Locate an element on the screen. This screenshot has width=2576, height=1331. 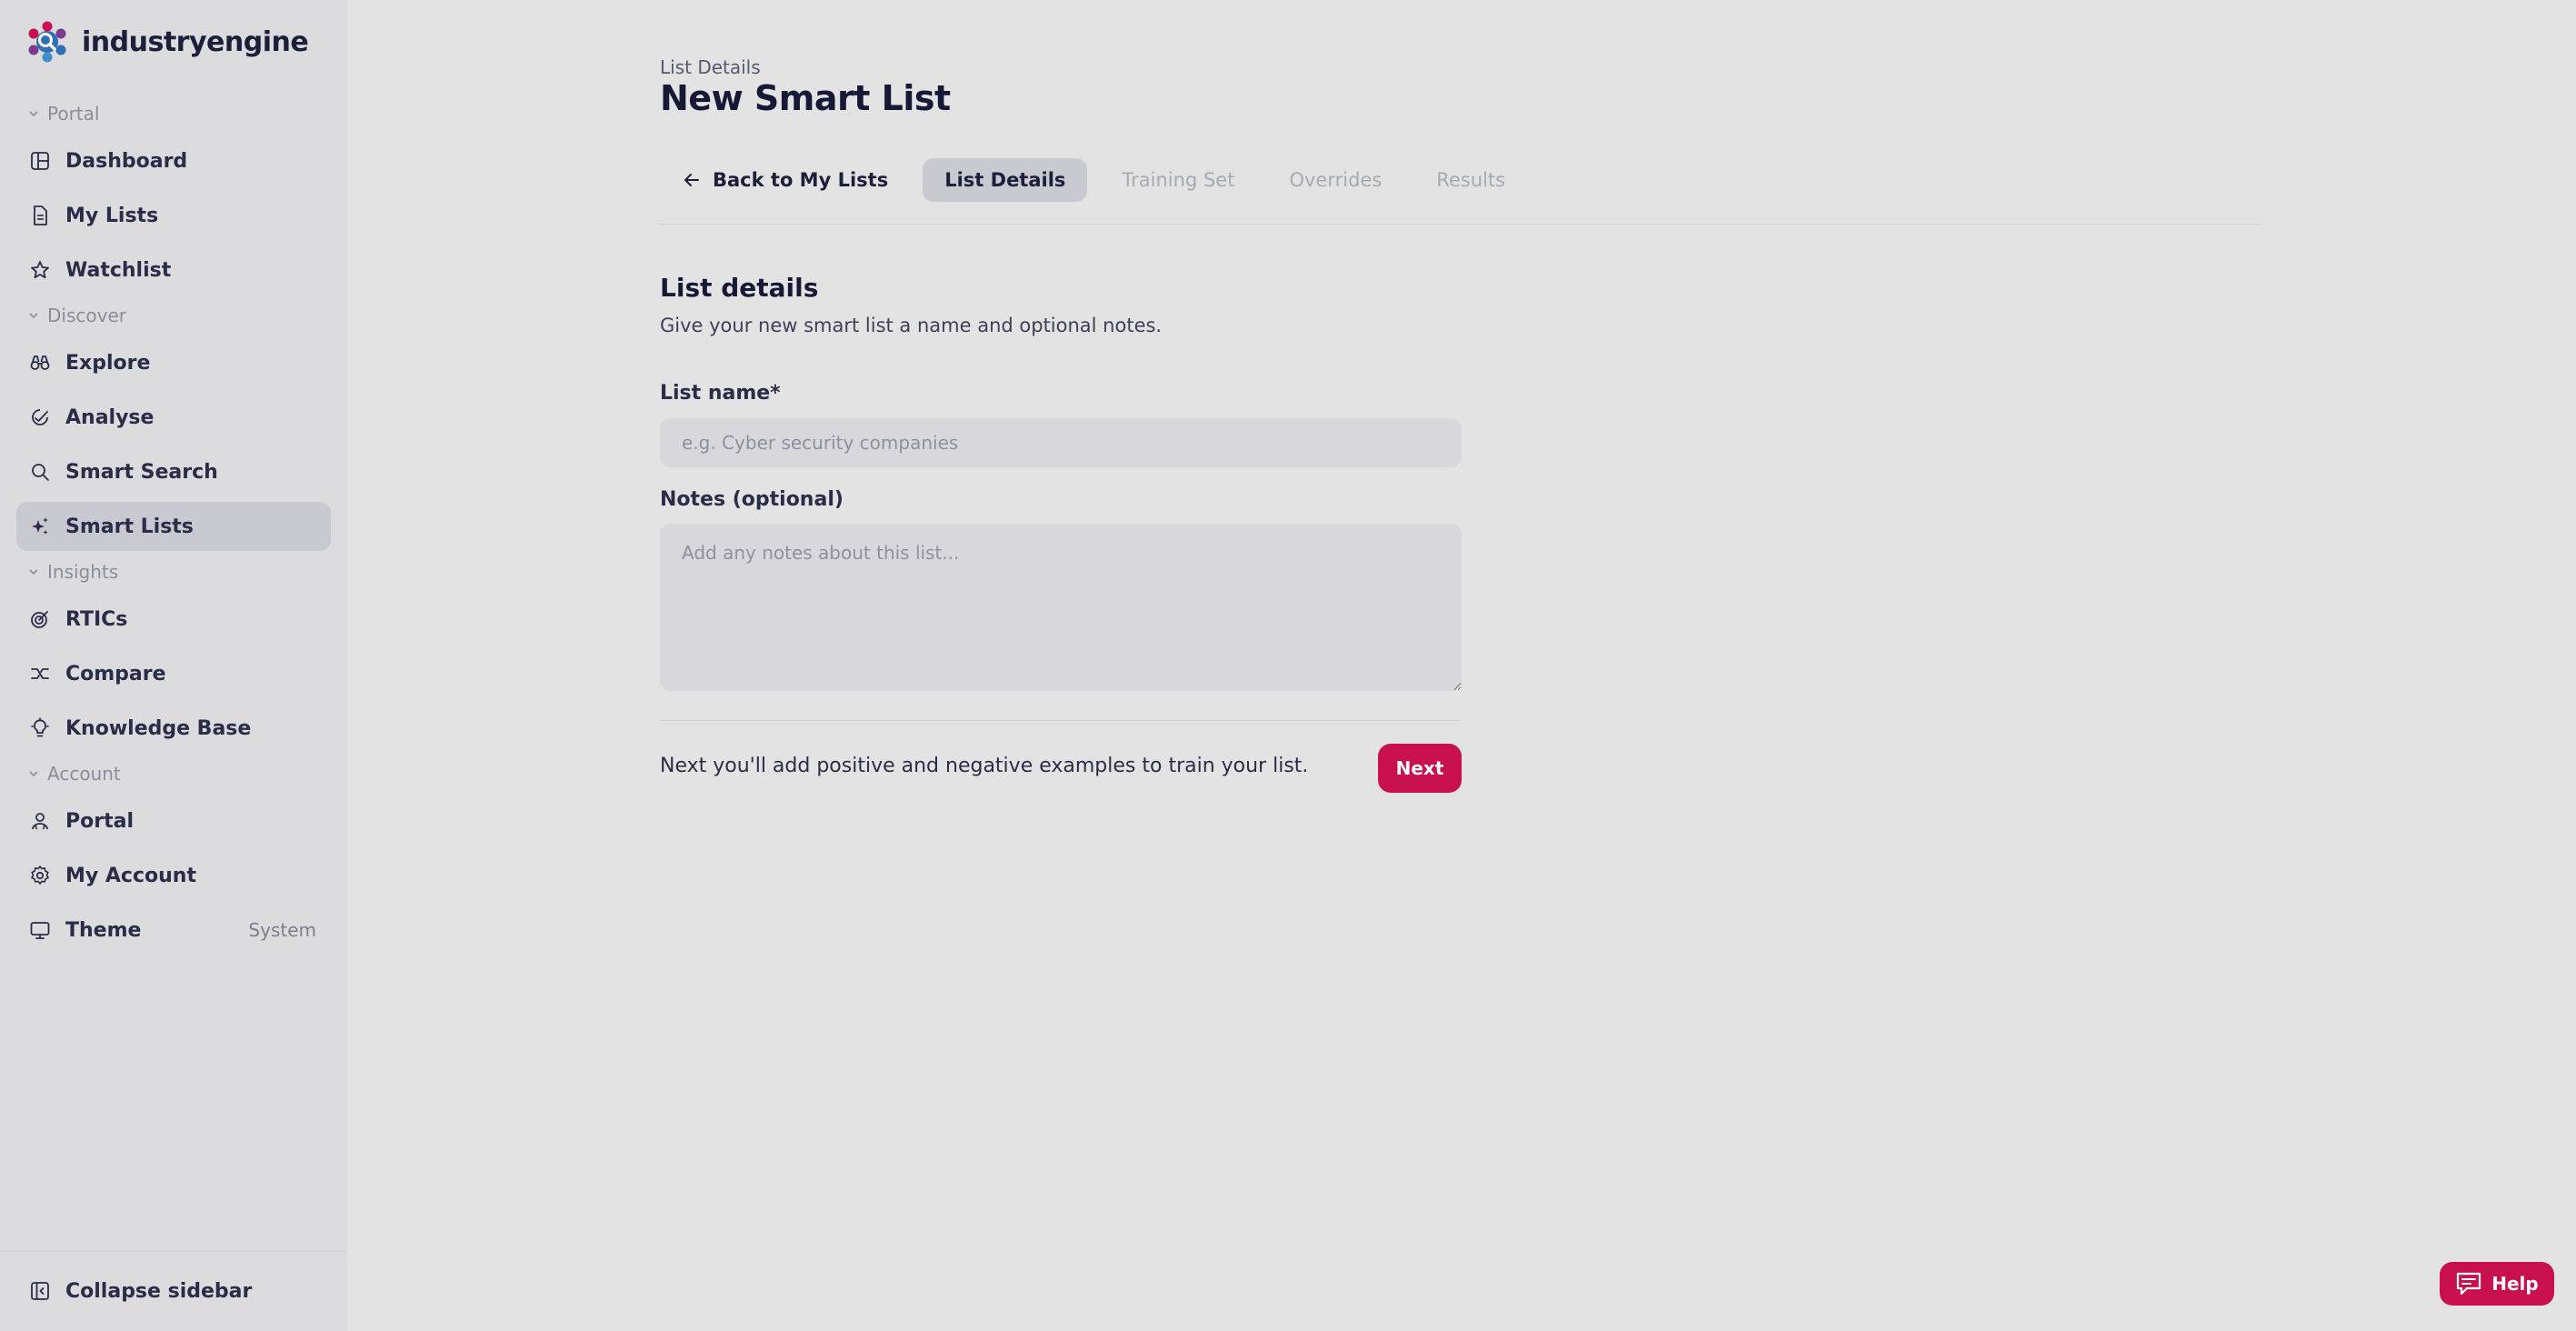
sidebar-footer-divider is located at coordinates (173, 1251).